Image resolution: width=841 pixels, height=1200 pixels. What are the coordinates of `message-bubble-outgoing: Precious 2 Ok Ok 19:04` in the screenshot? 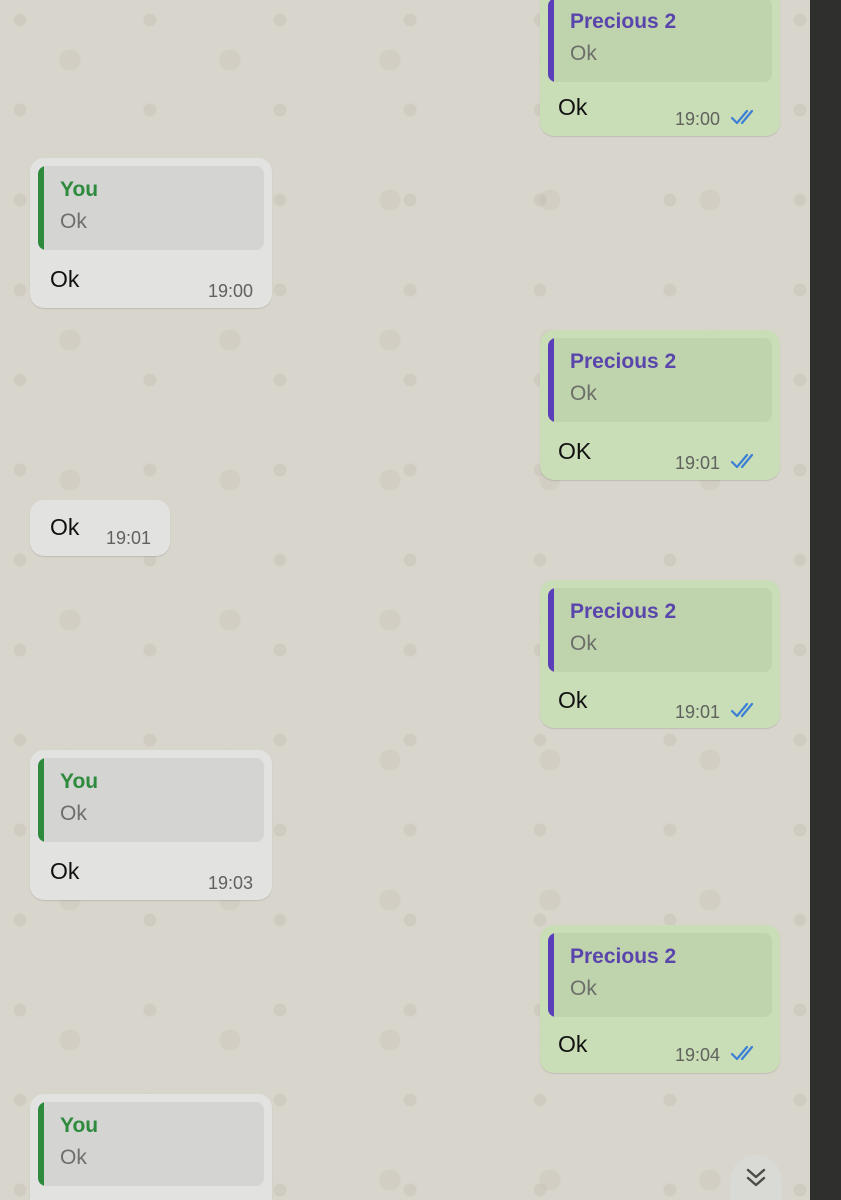 It's located at (660, 999).